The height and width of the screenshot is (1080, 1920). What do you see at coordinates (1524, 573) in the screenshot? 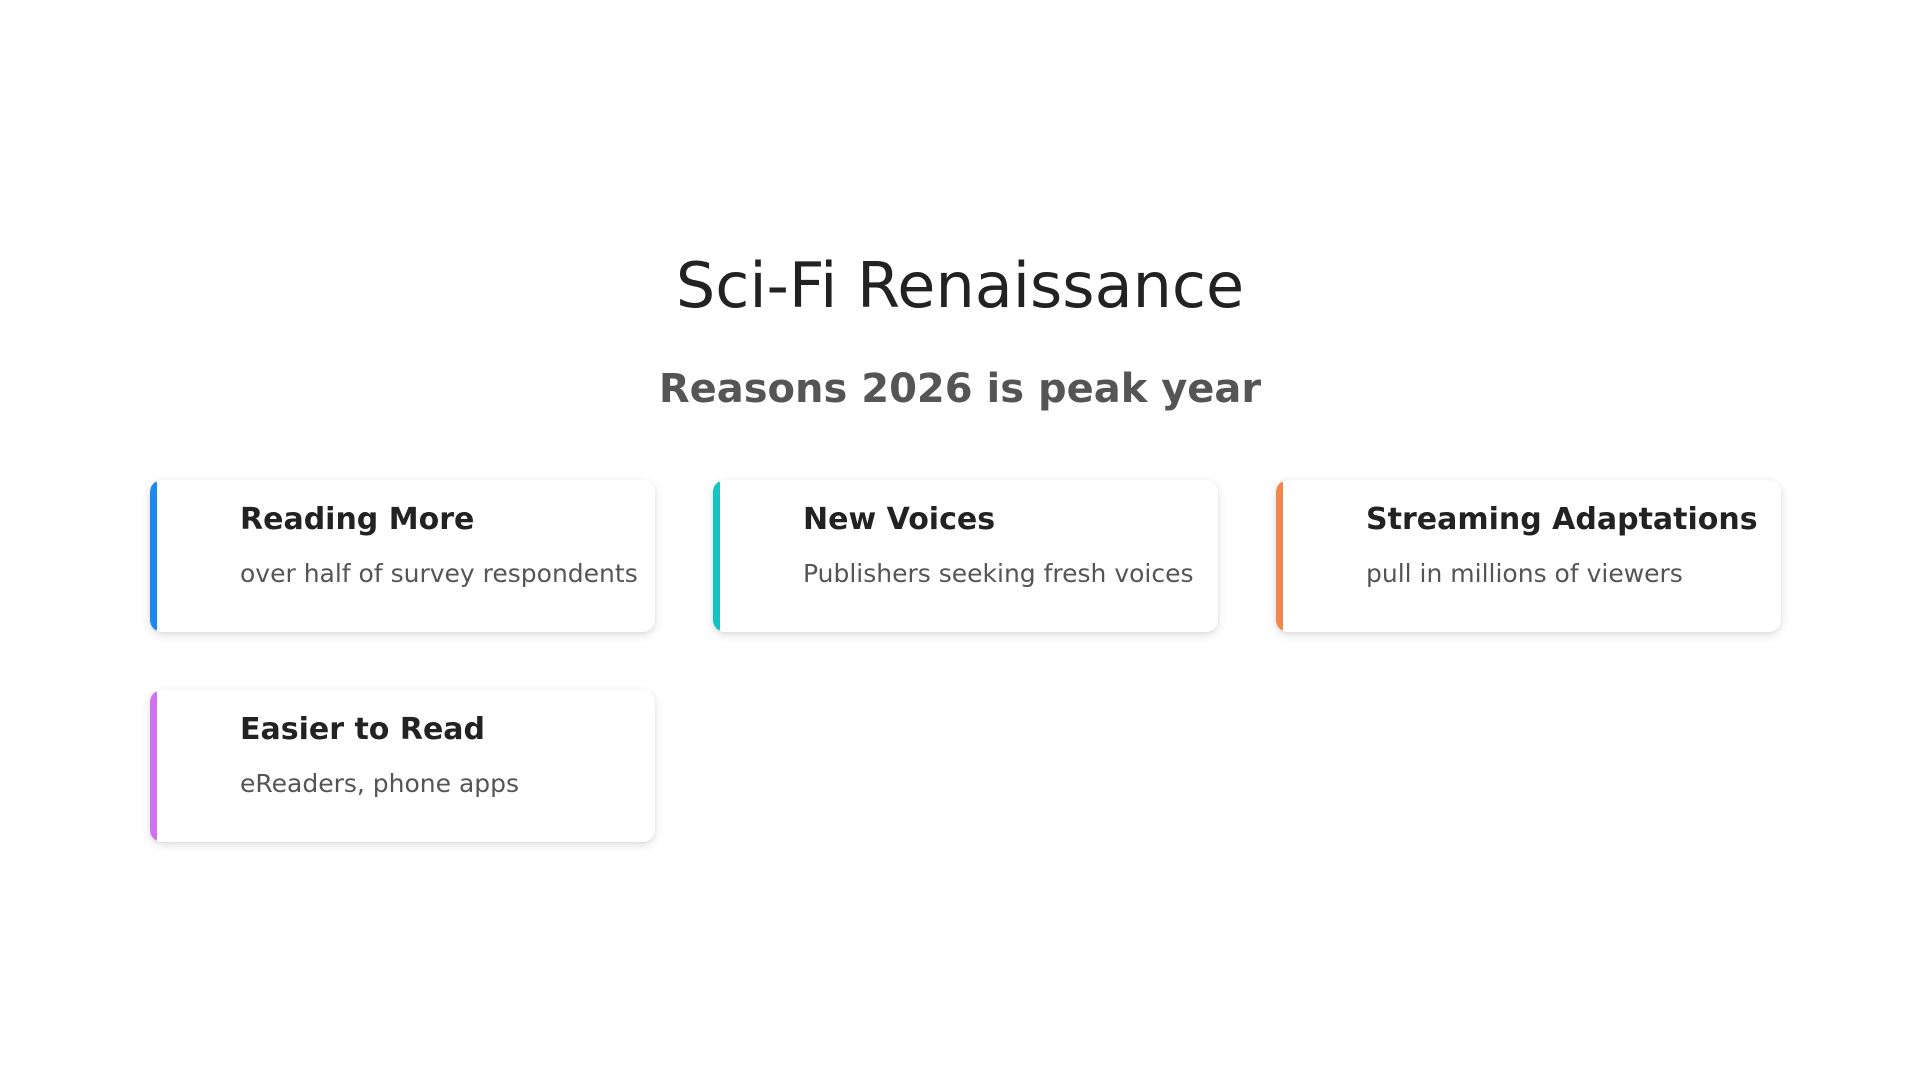
I see `card-text: pull in millions of viewers` at bounding box center [1524, 573].